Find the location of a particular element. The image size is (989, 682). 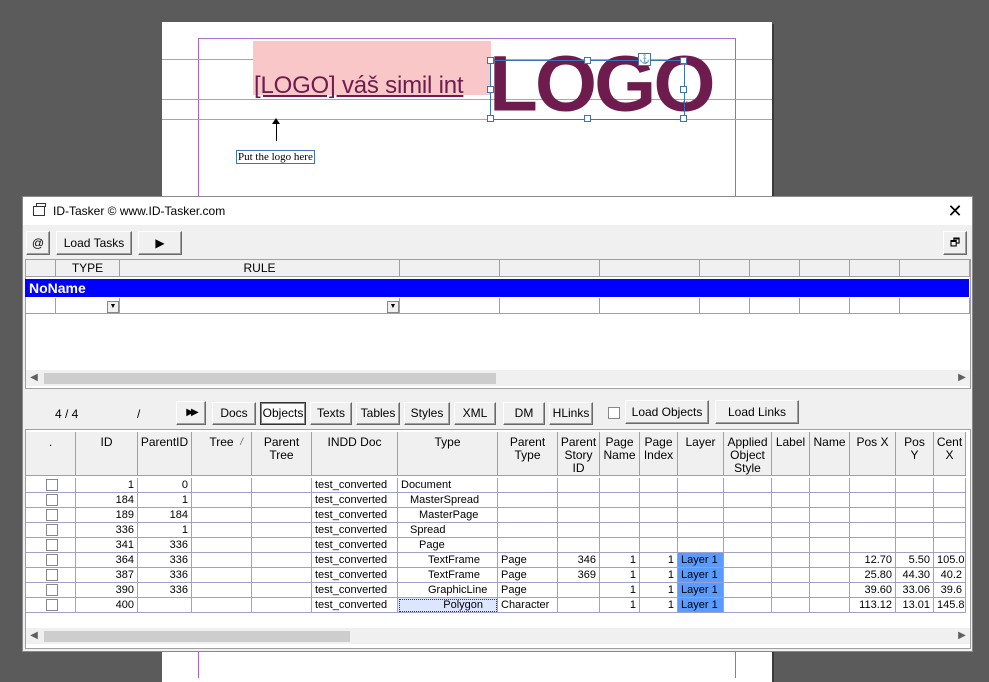

grid-cell-parent-id: 184 is located at coordinates (165, 515).